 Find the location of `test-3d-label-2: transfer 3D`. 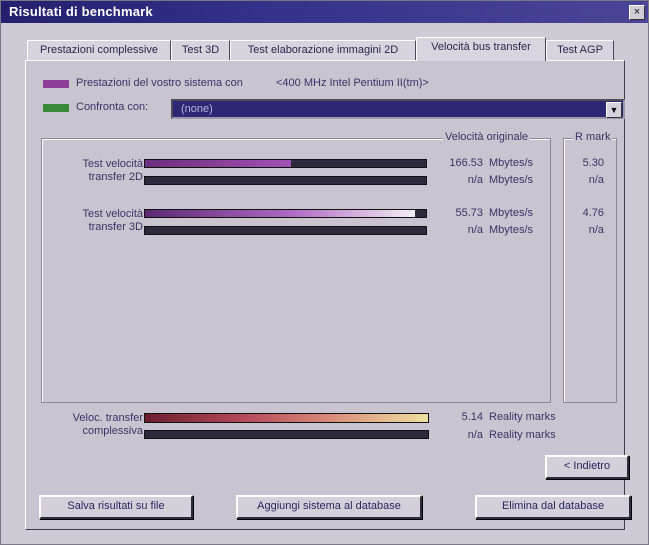

test-3d-label-2: transfer 3D is located at coordinates (115, 227).